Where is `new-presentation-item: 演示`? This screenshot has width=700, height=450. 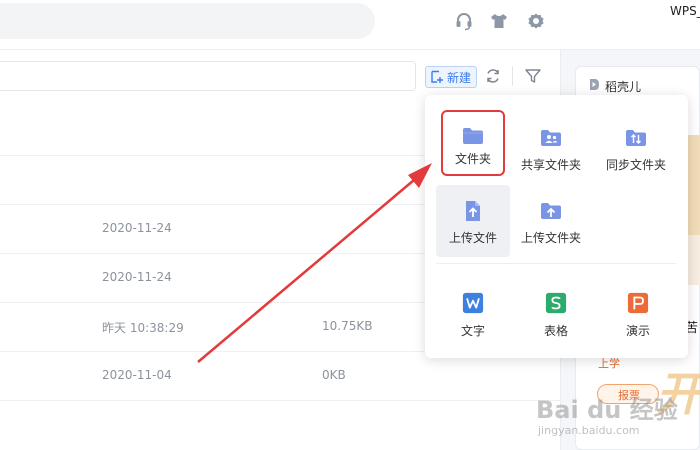
new-presentation-item: 演示 is located at coordinates (638, 314).